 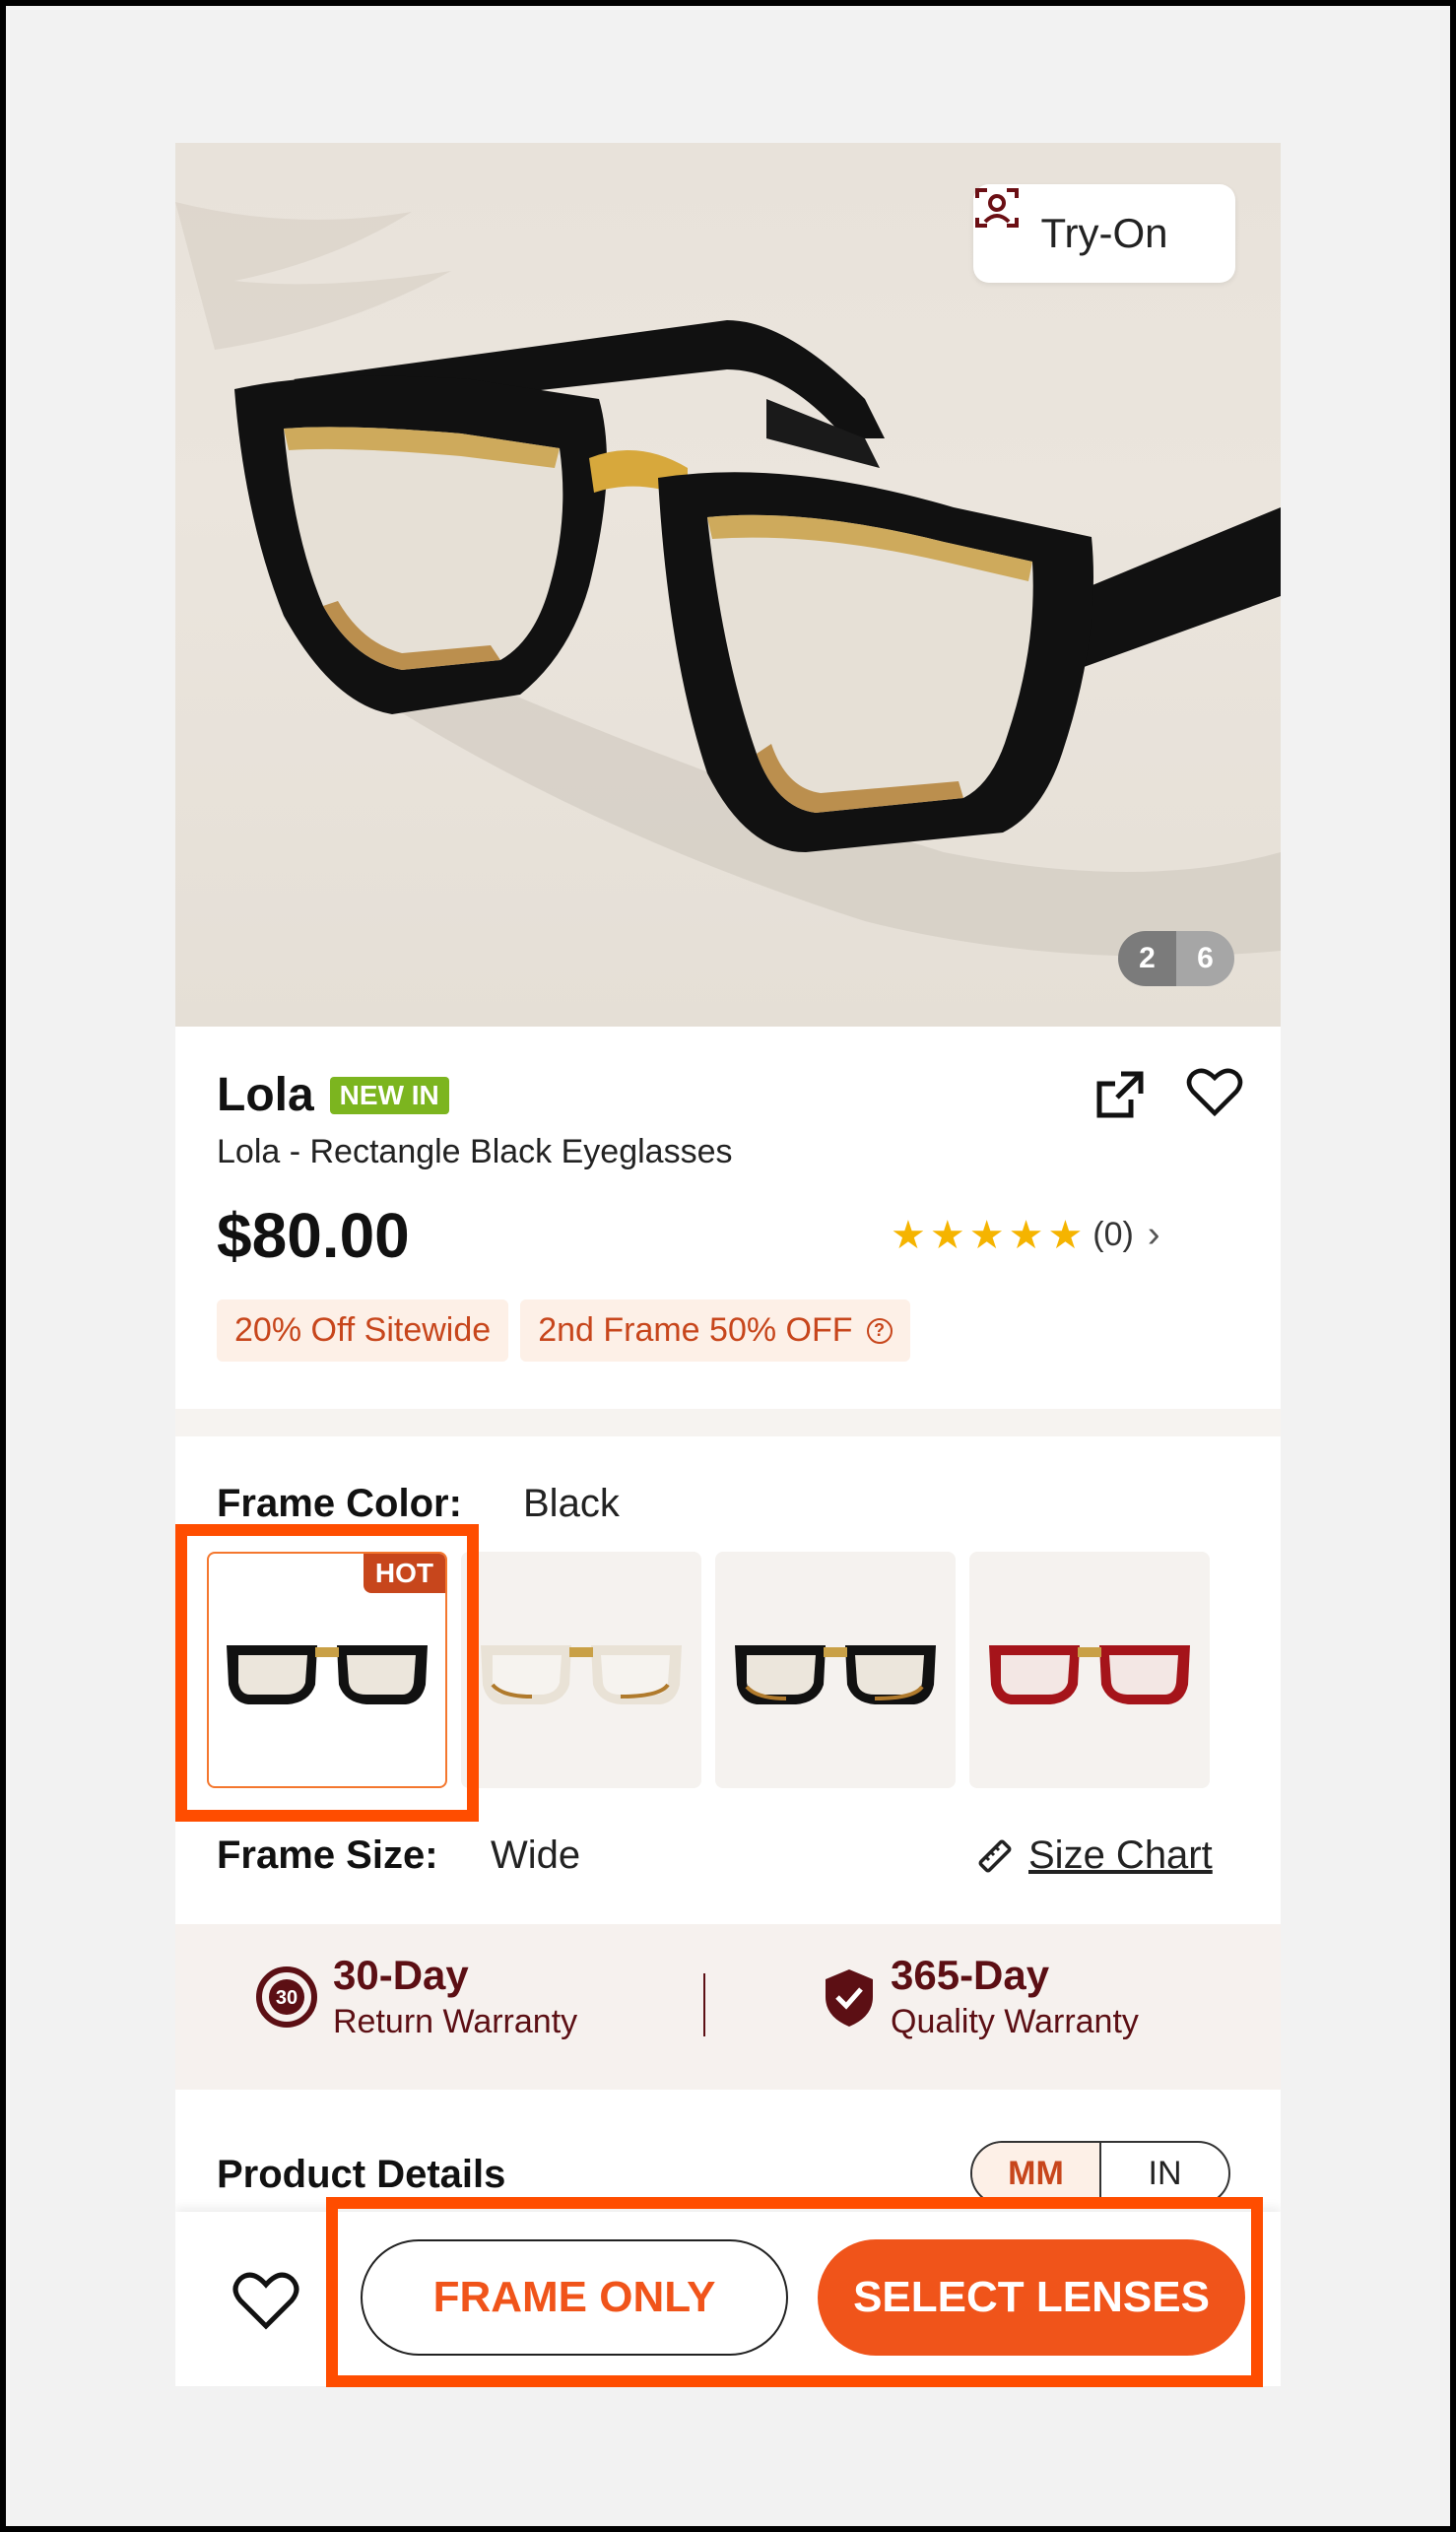 I want to click on try-on-label: Try-On, so click(x=1104, y=233).